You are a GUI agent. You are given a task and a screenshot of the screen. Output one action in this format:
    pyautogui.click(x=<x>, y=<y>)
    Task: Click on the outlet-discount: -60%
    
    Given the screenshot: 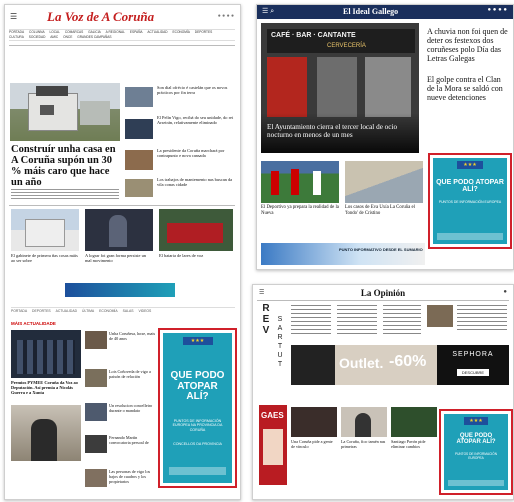 What is the action you would take?
    pyautogui.click(x=408, y=361)
    